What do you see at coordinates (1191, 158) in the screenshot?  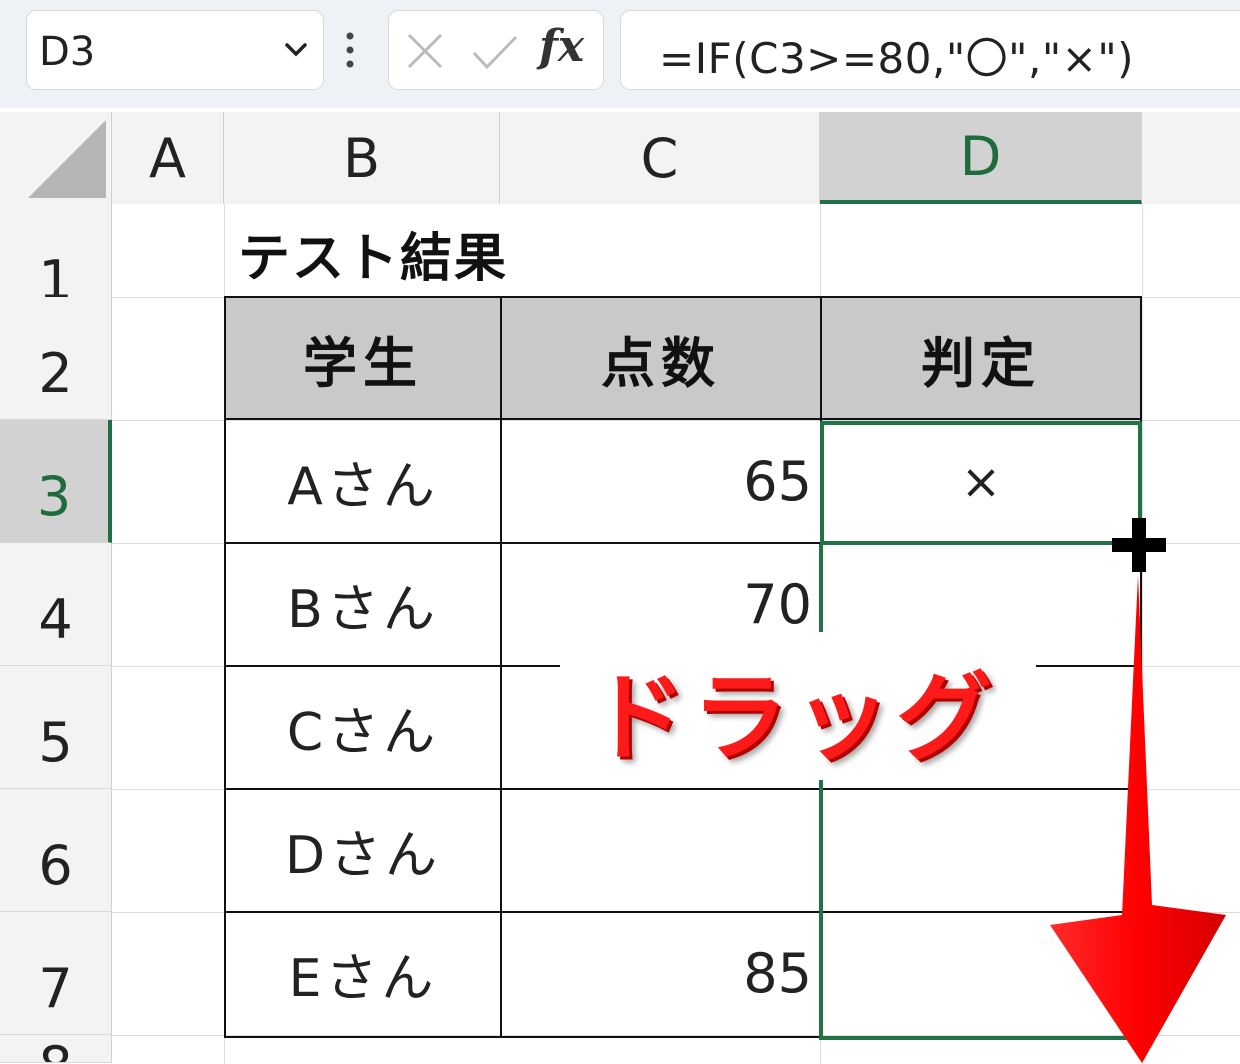 I see `column-header-e` at bounding box center [1191, 158].